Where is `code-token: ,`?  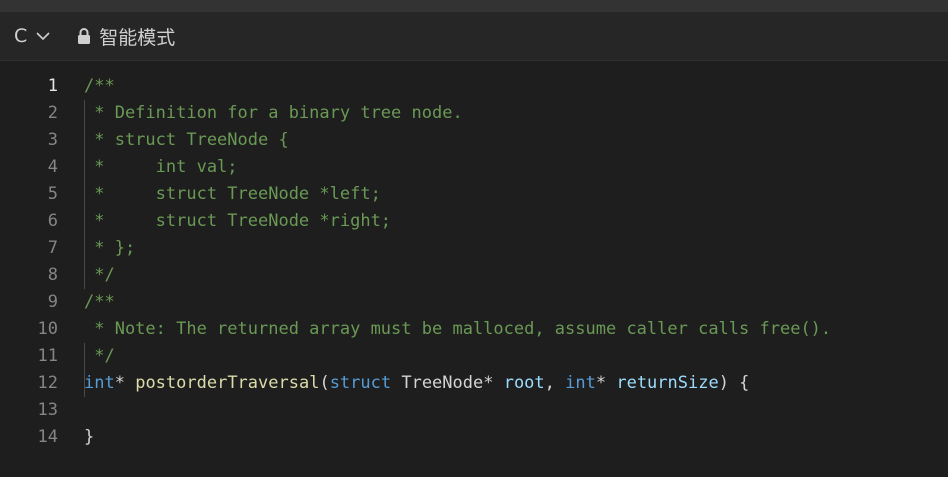 code-token: , is located at coordinates (555, 383).